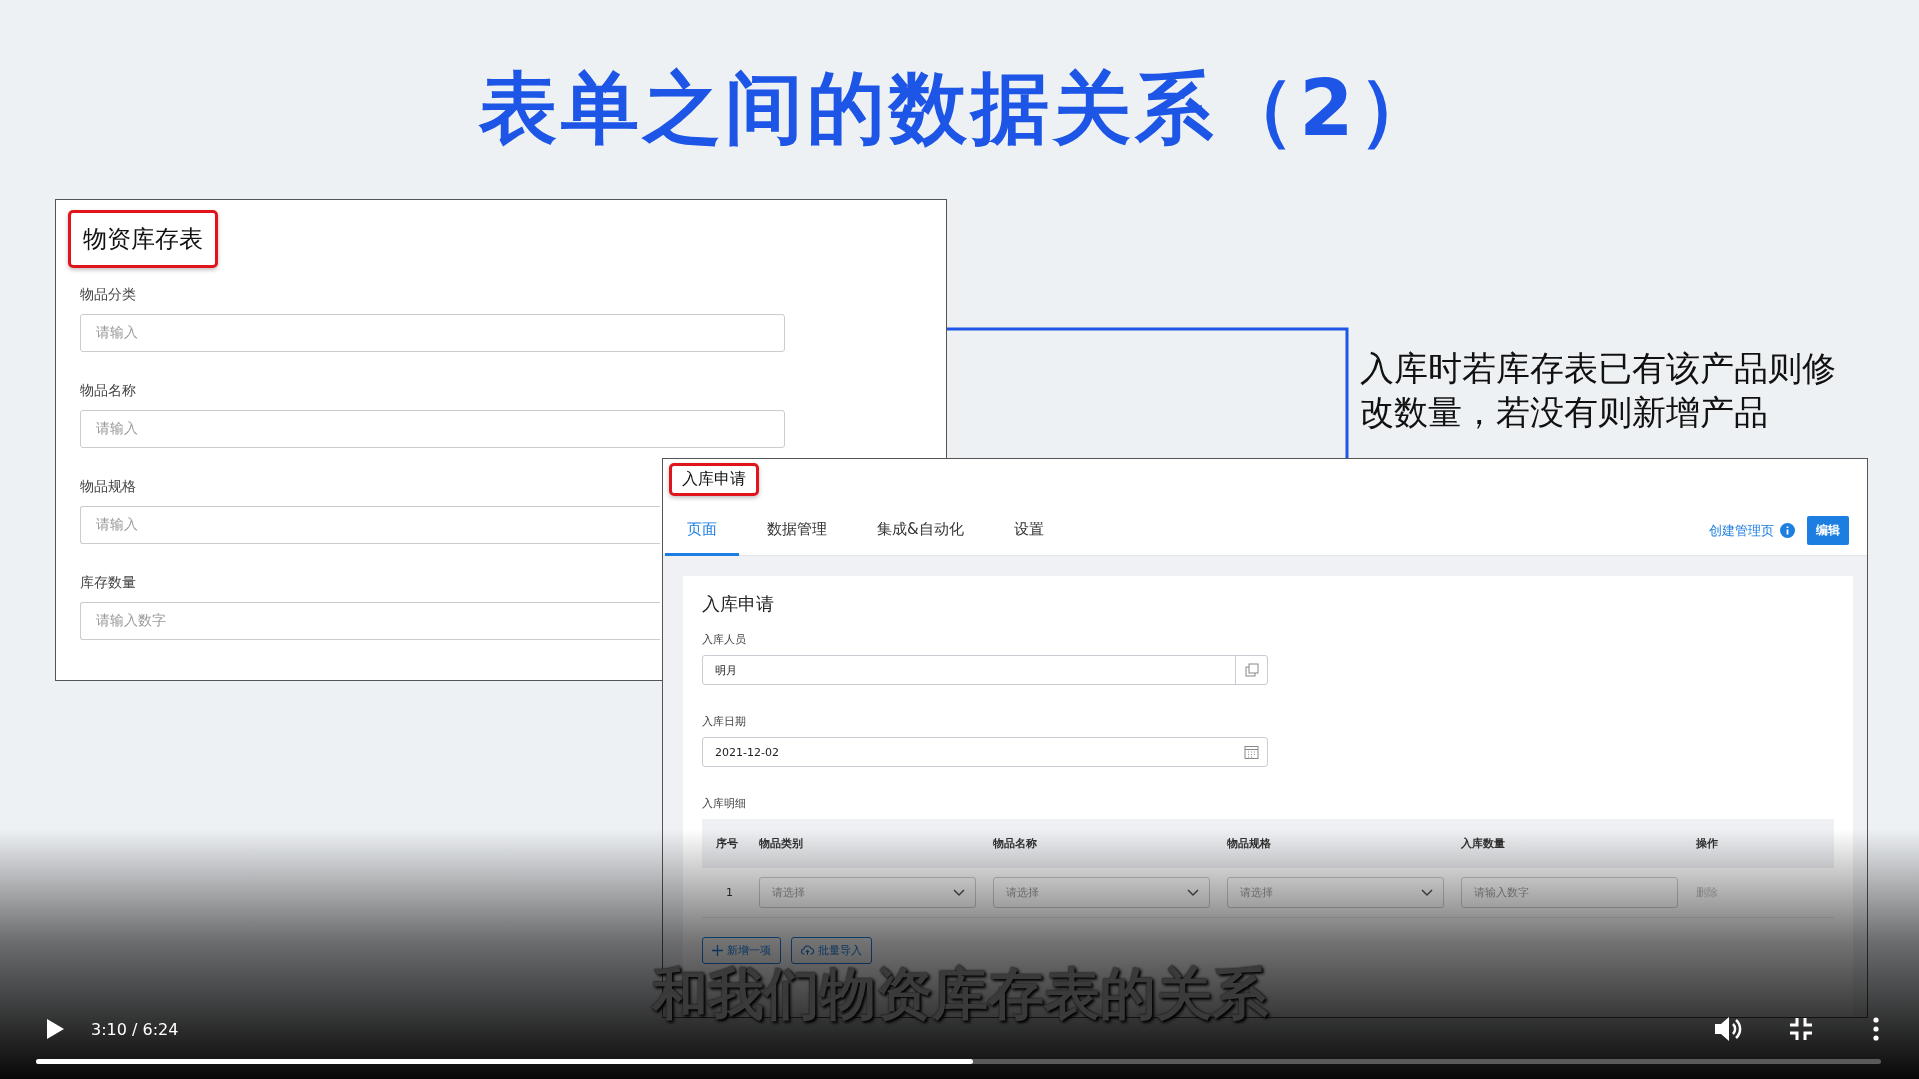 The width and height of the screenshot is (1919, 1079). What do you see at coordinates (1251, 752) in the screenshot?
I see `calendar-icon` at bounding box center [1251, 752].